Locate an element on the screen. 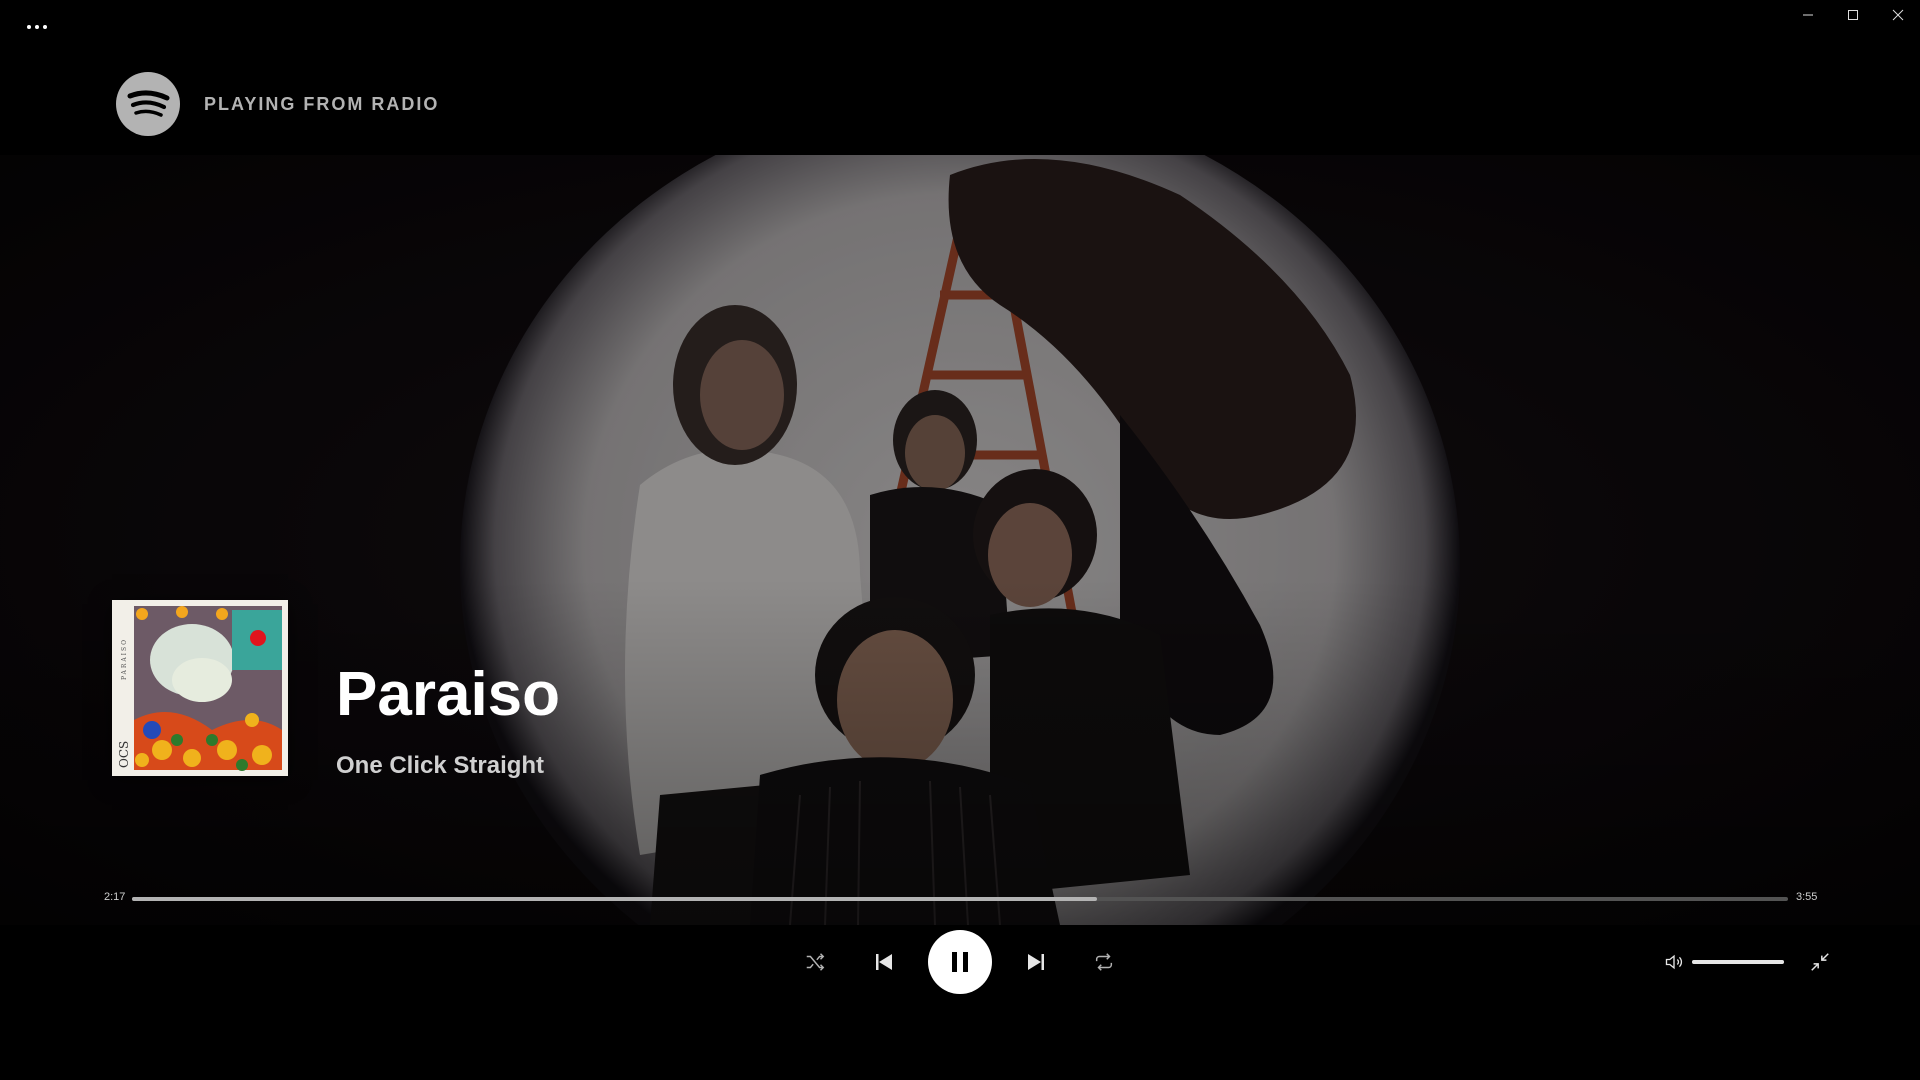  more-horizontal-icon is located at coordinates (37, 27).